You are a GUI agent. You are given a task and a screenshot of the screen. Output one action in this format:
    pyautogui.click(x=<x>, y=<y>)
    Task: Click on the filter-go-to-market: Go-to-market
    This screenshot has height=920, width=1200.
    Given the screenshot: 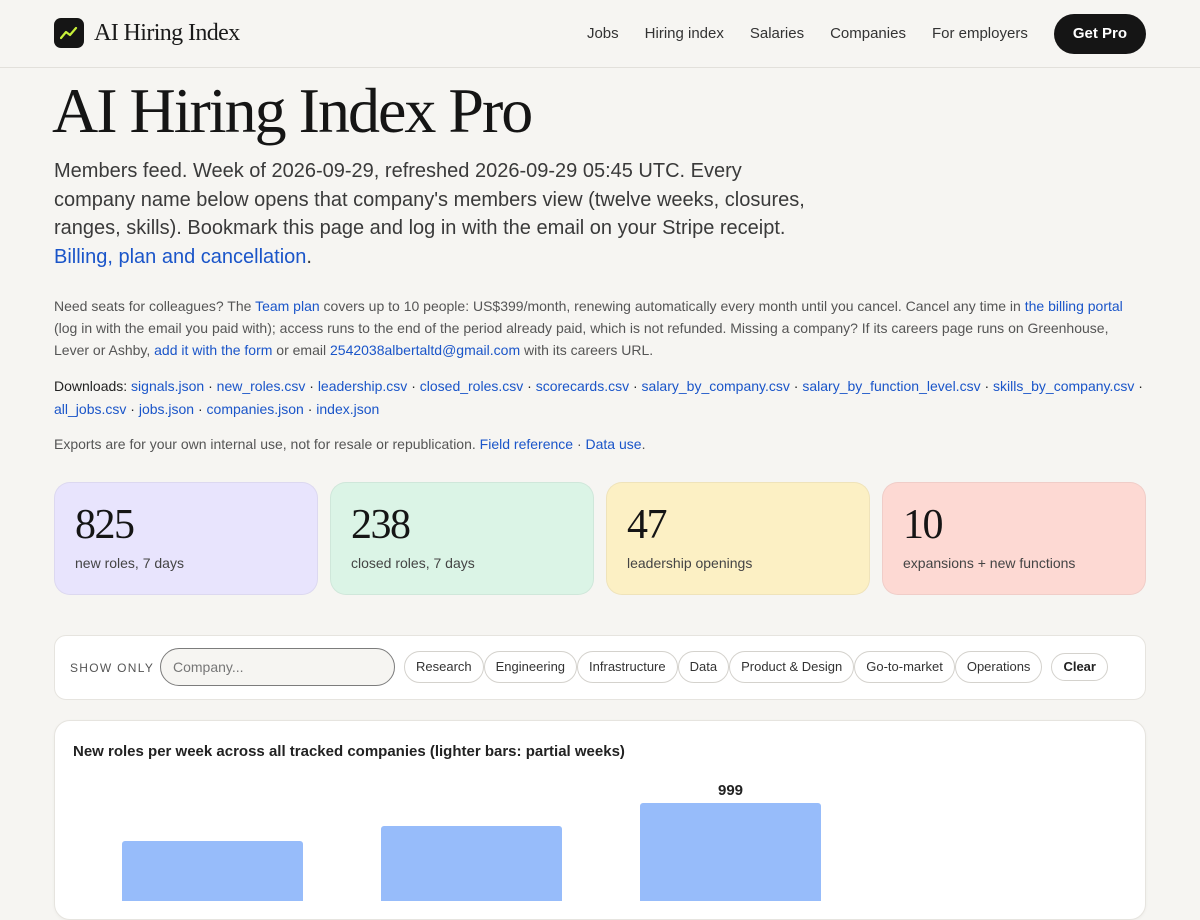 What is the action you would take?
    pyautogui.click(x=904, y=667)
    